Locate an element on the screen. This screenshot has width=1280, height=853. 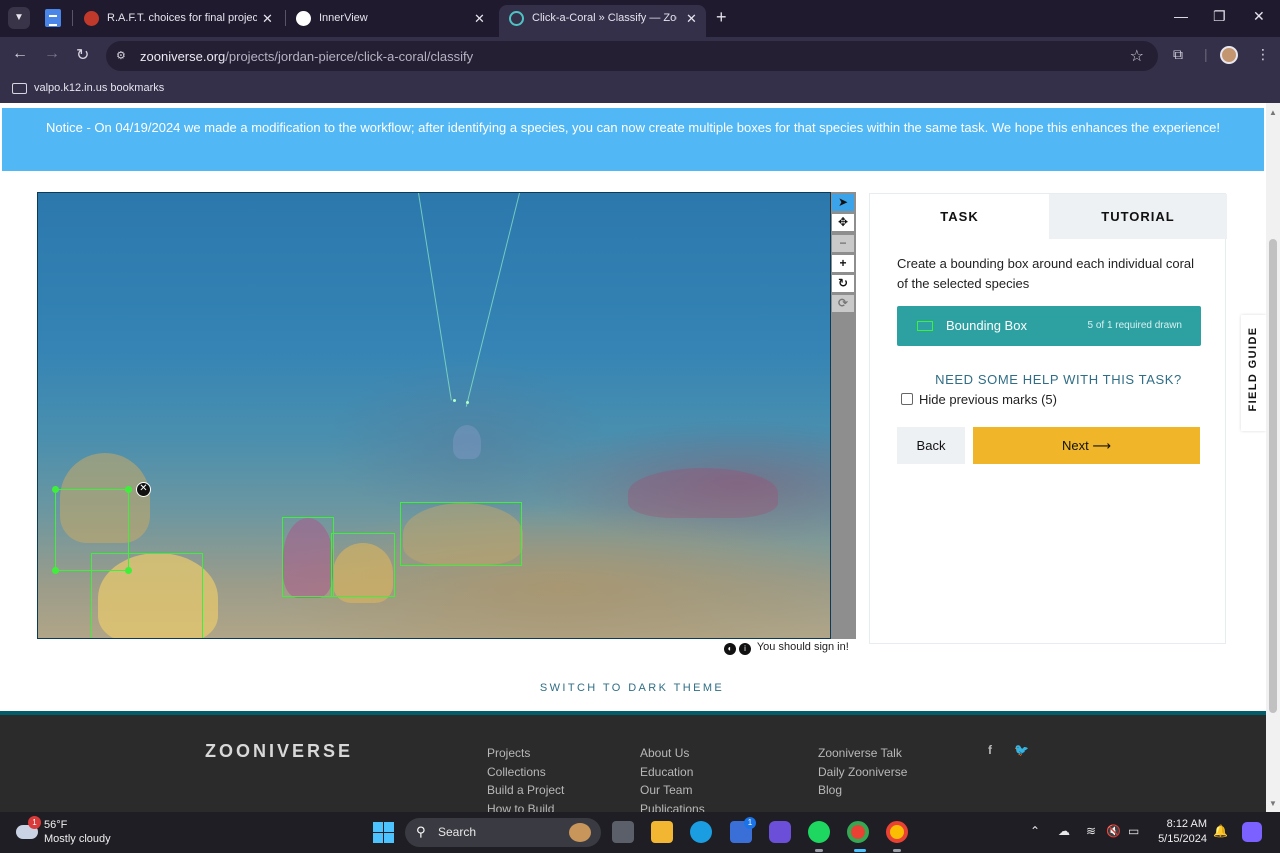
tab-title: InnerView is located at coordinates (343, 18).